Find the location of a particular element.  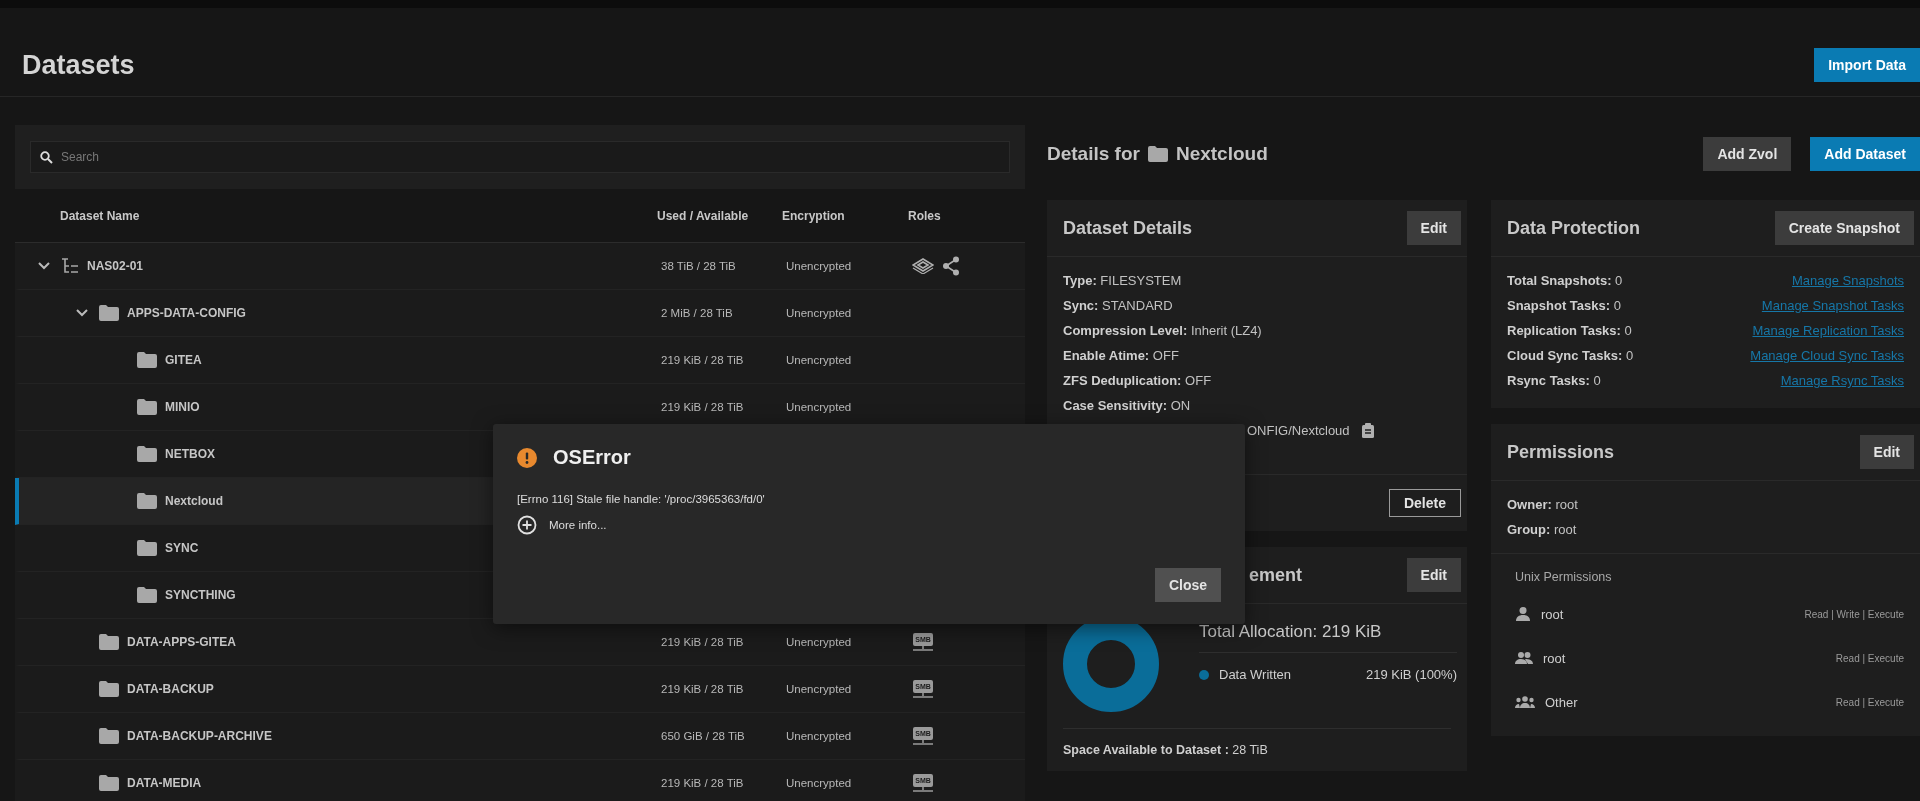

dataset-name: MINIO is located at coordinates (182, 407).